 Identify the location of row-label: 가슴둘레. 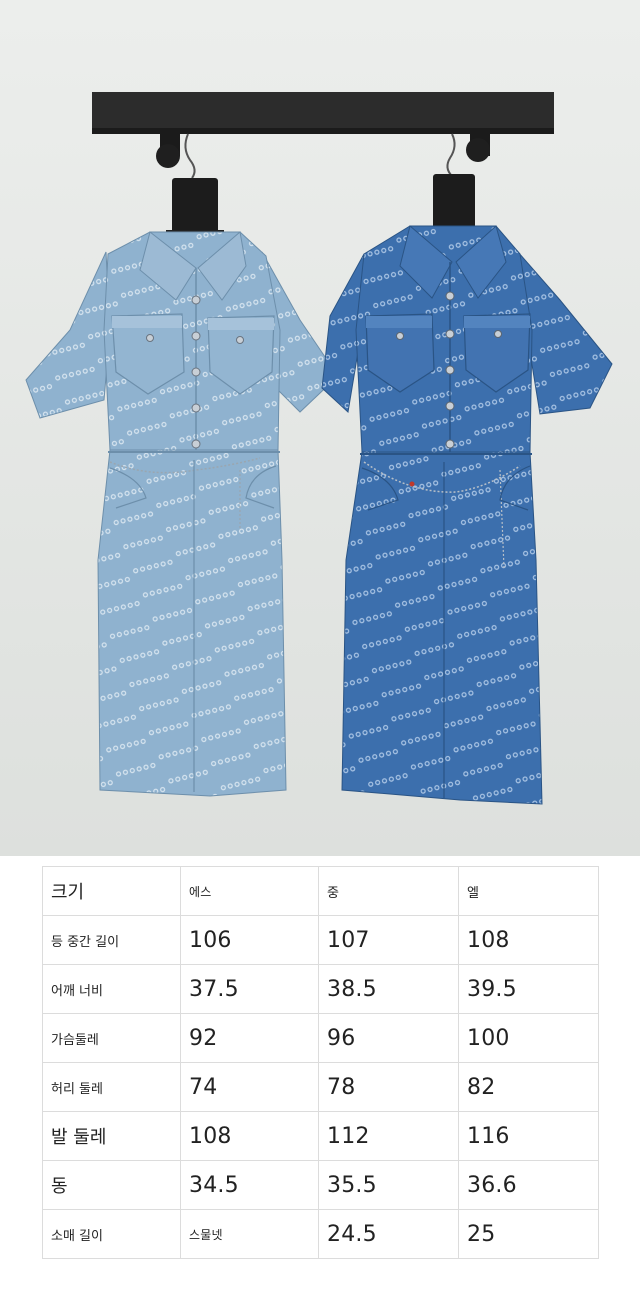
(111, 1038).